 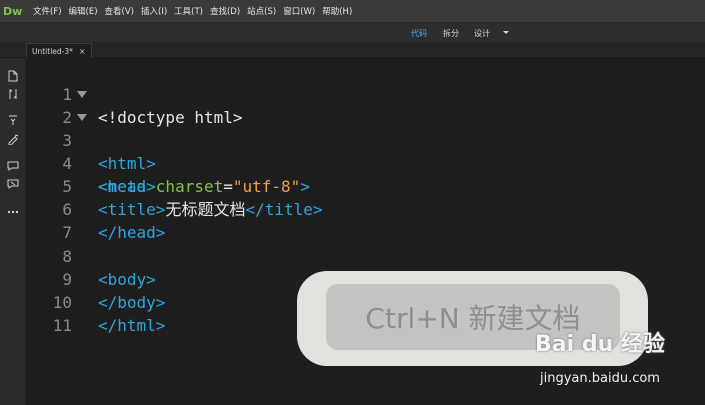 I want to click on split-view-button: 拆分, so click(x=451, y=33).